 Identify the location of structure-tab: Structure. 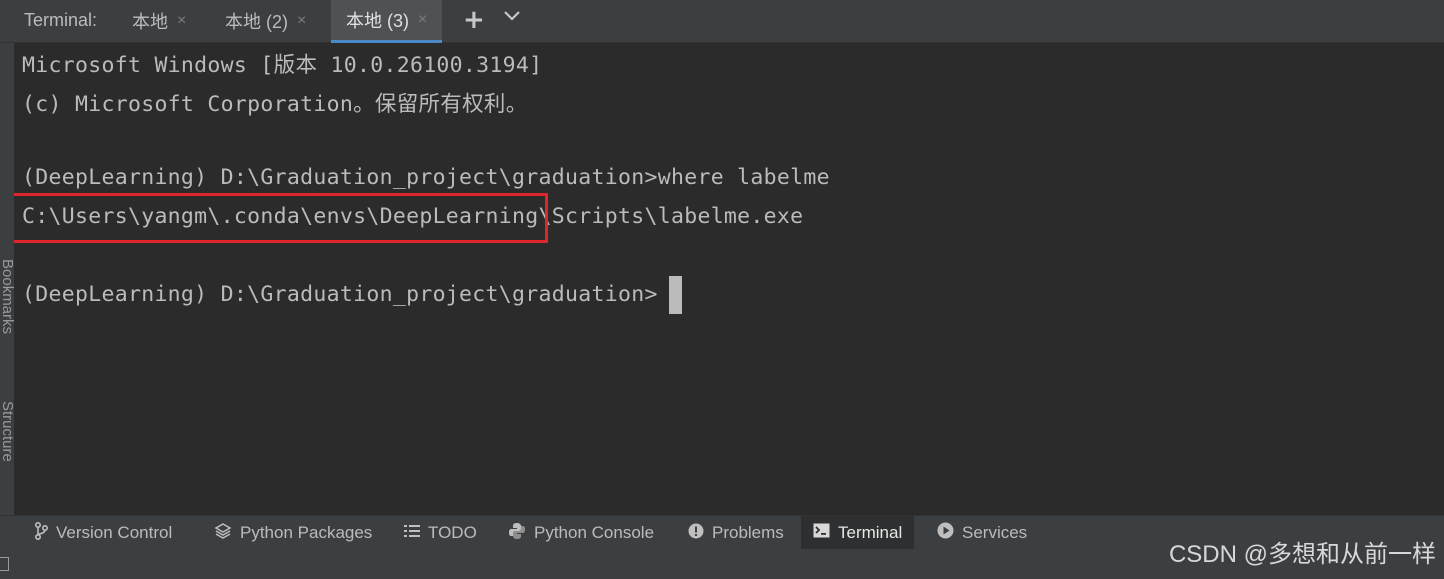
(8, 431).